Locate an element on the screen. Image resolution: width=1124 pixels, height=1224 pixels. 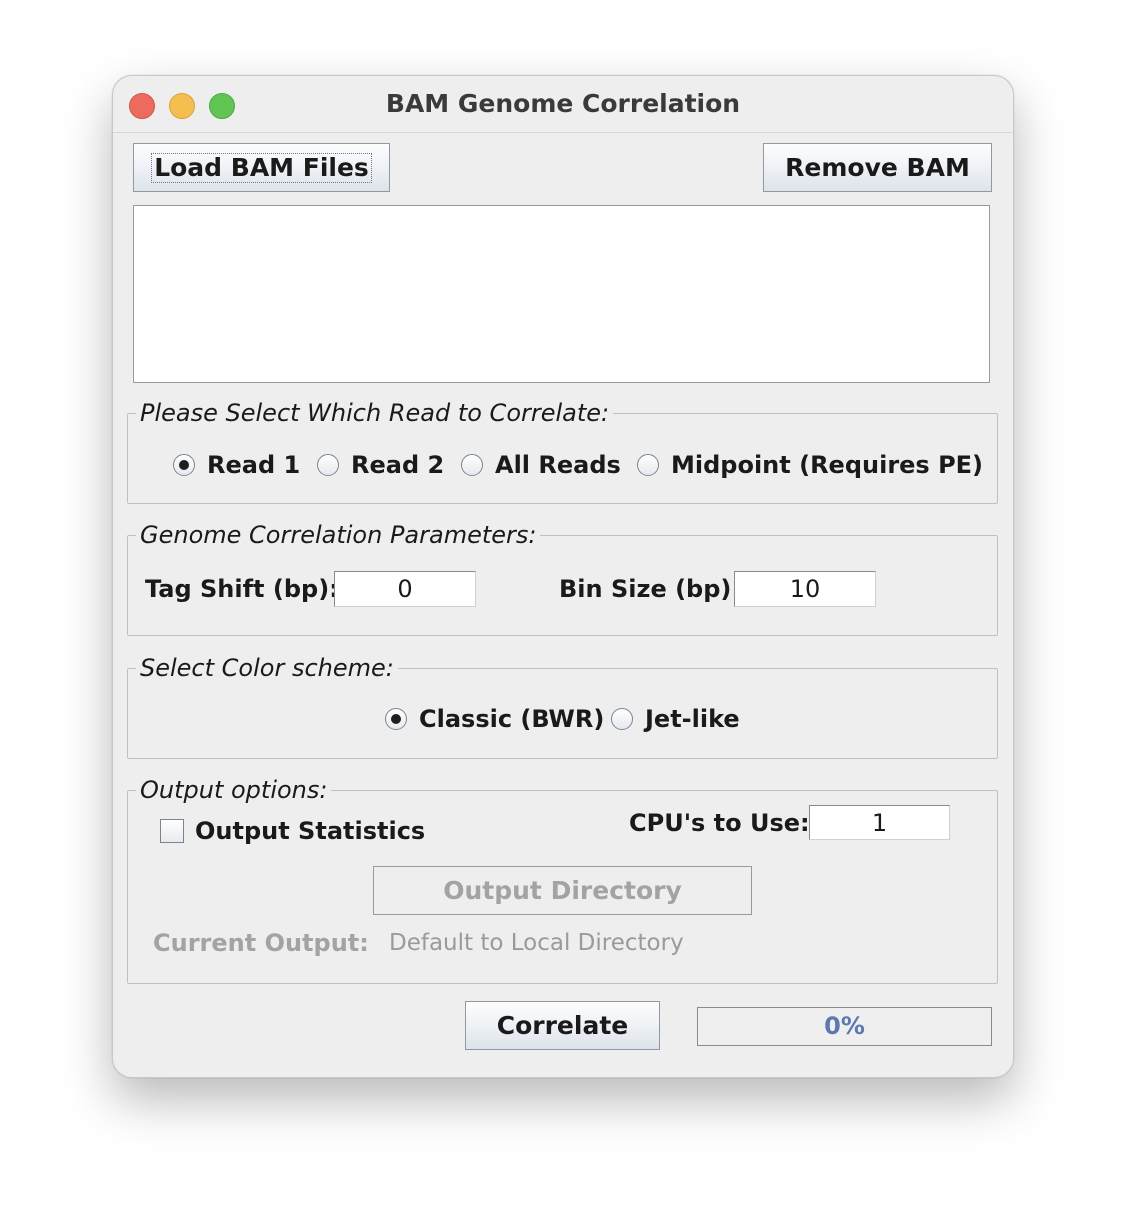
current-output-label: Current Output: is located at coordinates (261, 943).